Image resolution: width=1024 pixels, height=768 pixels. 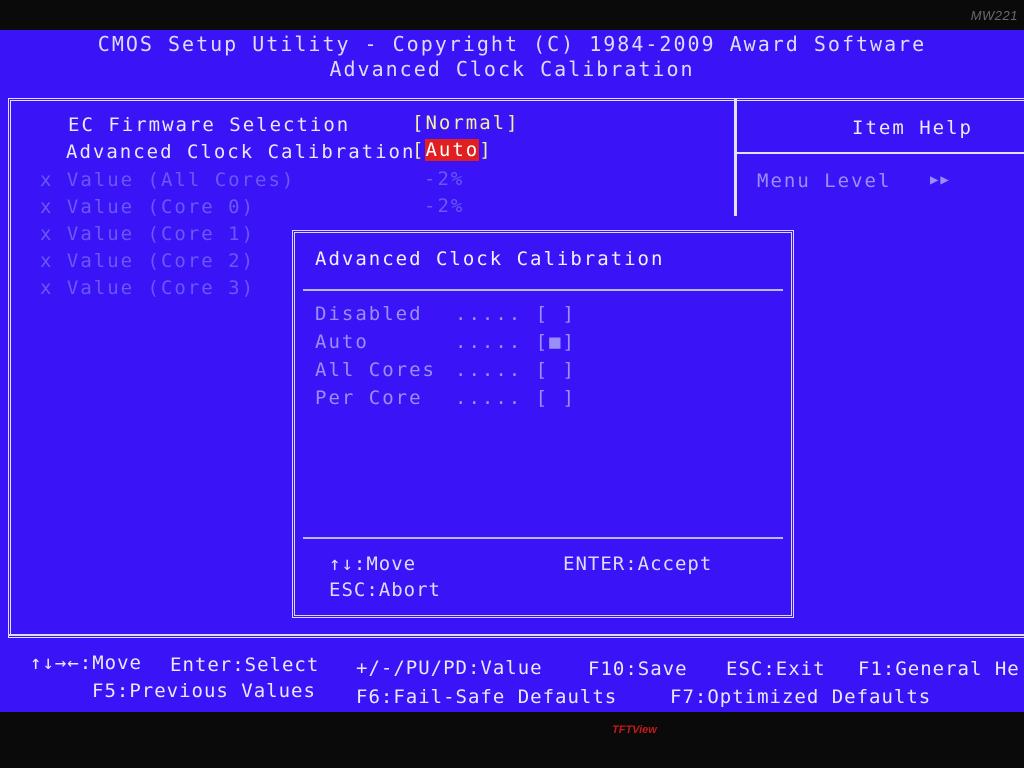 What do you see at coordinates (445, 342) in the screenshot?
I see `option-auto: Auto..... [■]` at bounding box center [445, 342].